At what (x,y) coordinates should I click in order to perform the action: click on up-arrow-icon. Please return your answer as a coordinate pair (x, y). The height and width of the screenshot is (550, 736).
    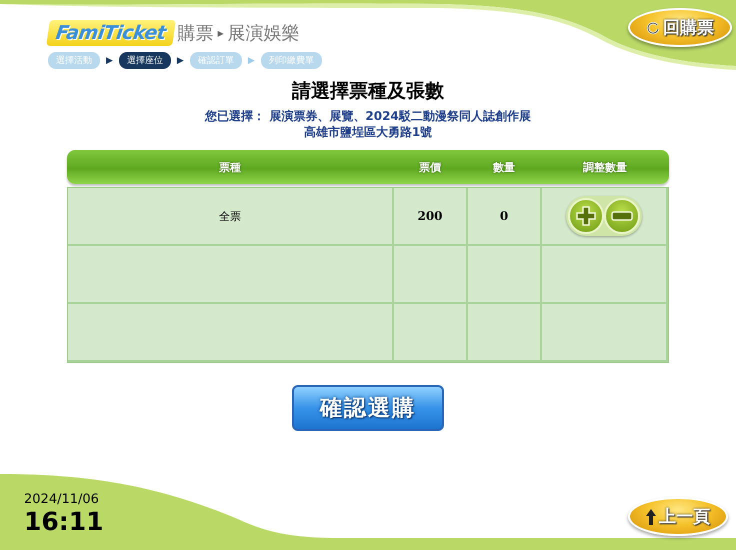
    Looking at the image, I should click on (651, 516).